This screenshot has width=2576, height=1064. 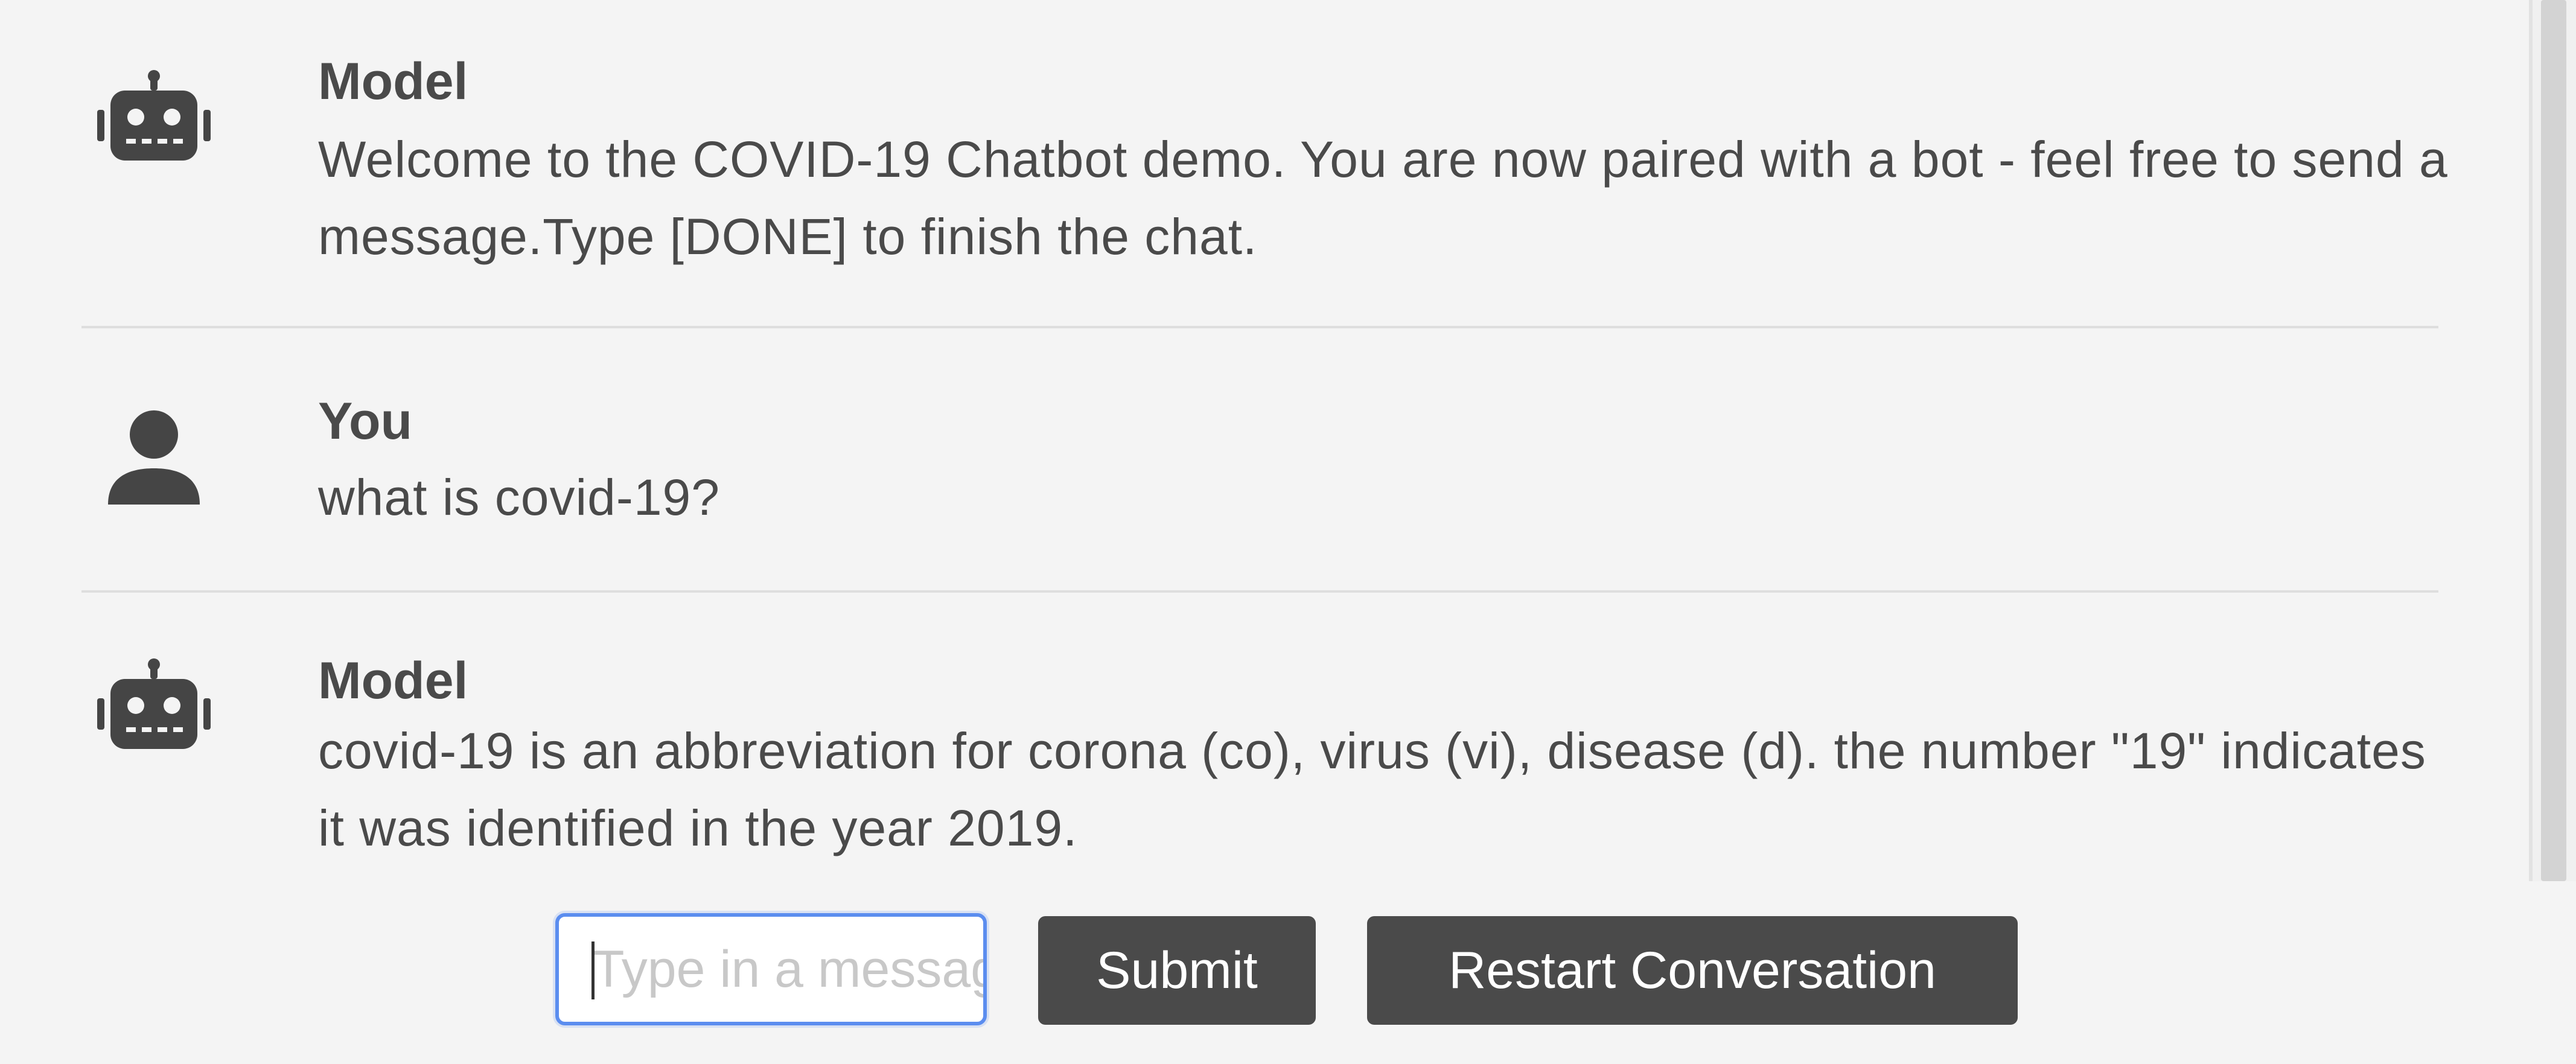 I want to click on scrollbar-border, so click(x=2531, y=440).